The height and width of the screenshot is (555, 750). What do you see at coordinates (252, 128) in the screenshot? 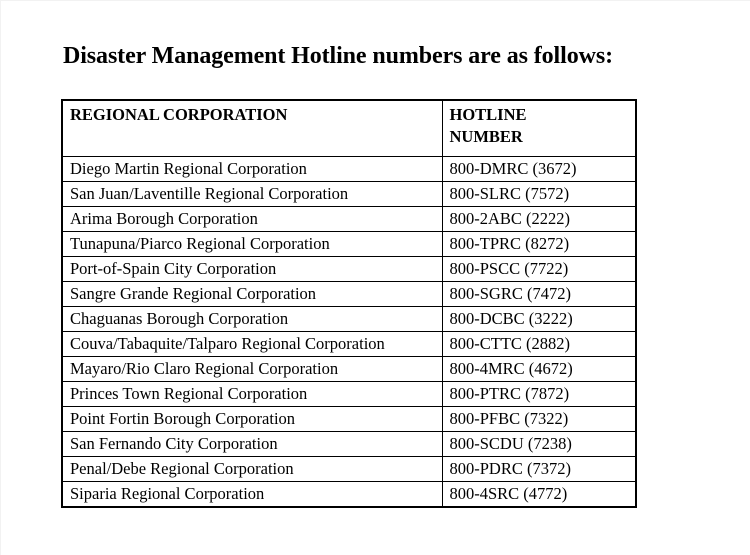
I see `column-header-regional-corporation: REGIONAL CORPORATION` at bounding box center [252, 128].